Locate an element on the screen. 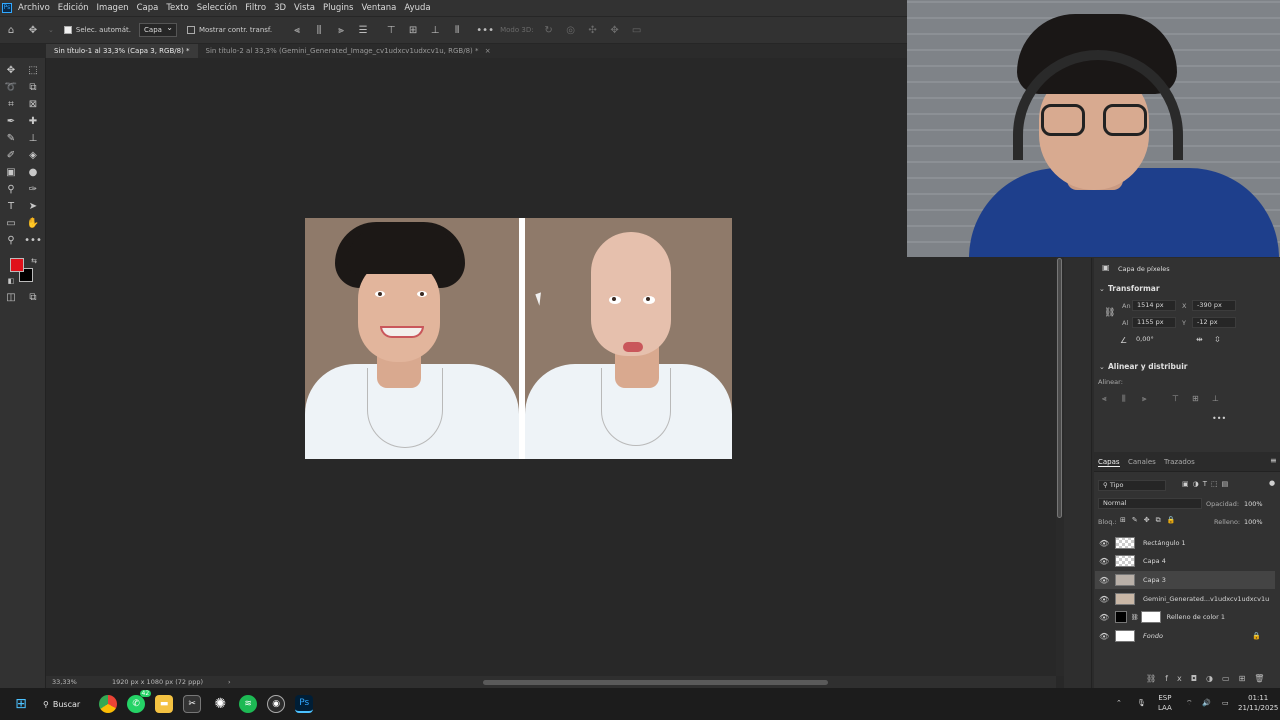 This screenshot has height=720, width=1280. file-explorer-icon: ▬ is located at coordinates (164, 704).